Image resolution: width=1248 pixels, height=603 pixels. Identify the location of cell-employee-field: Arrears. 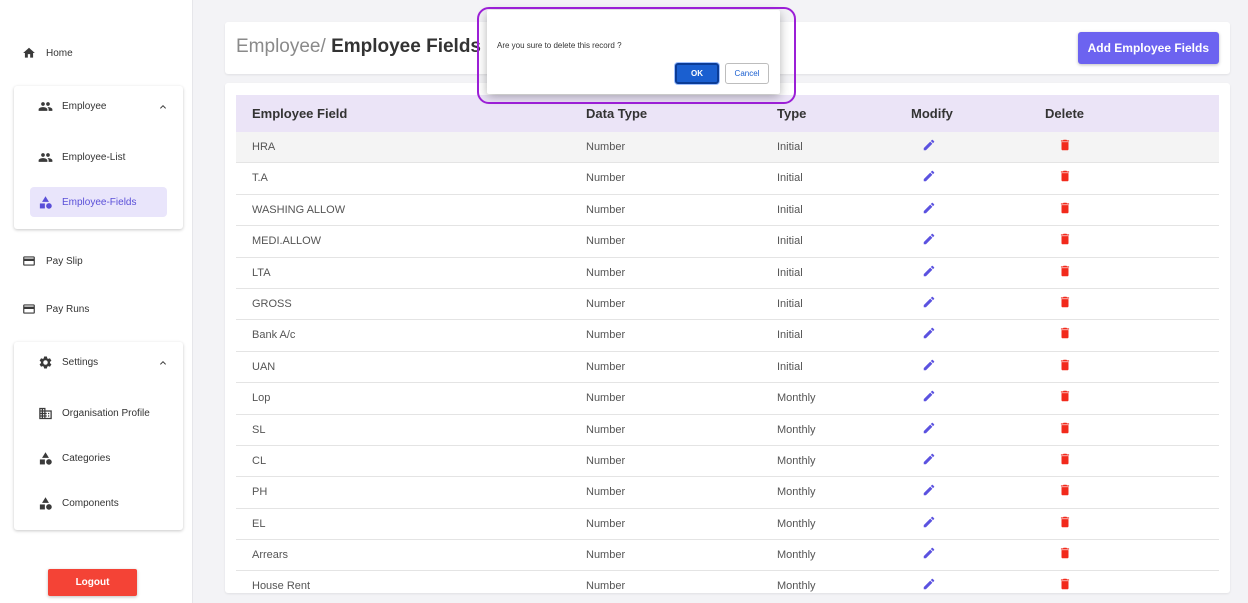
(270, 555).